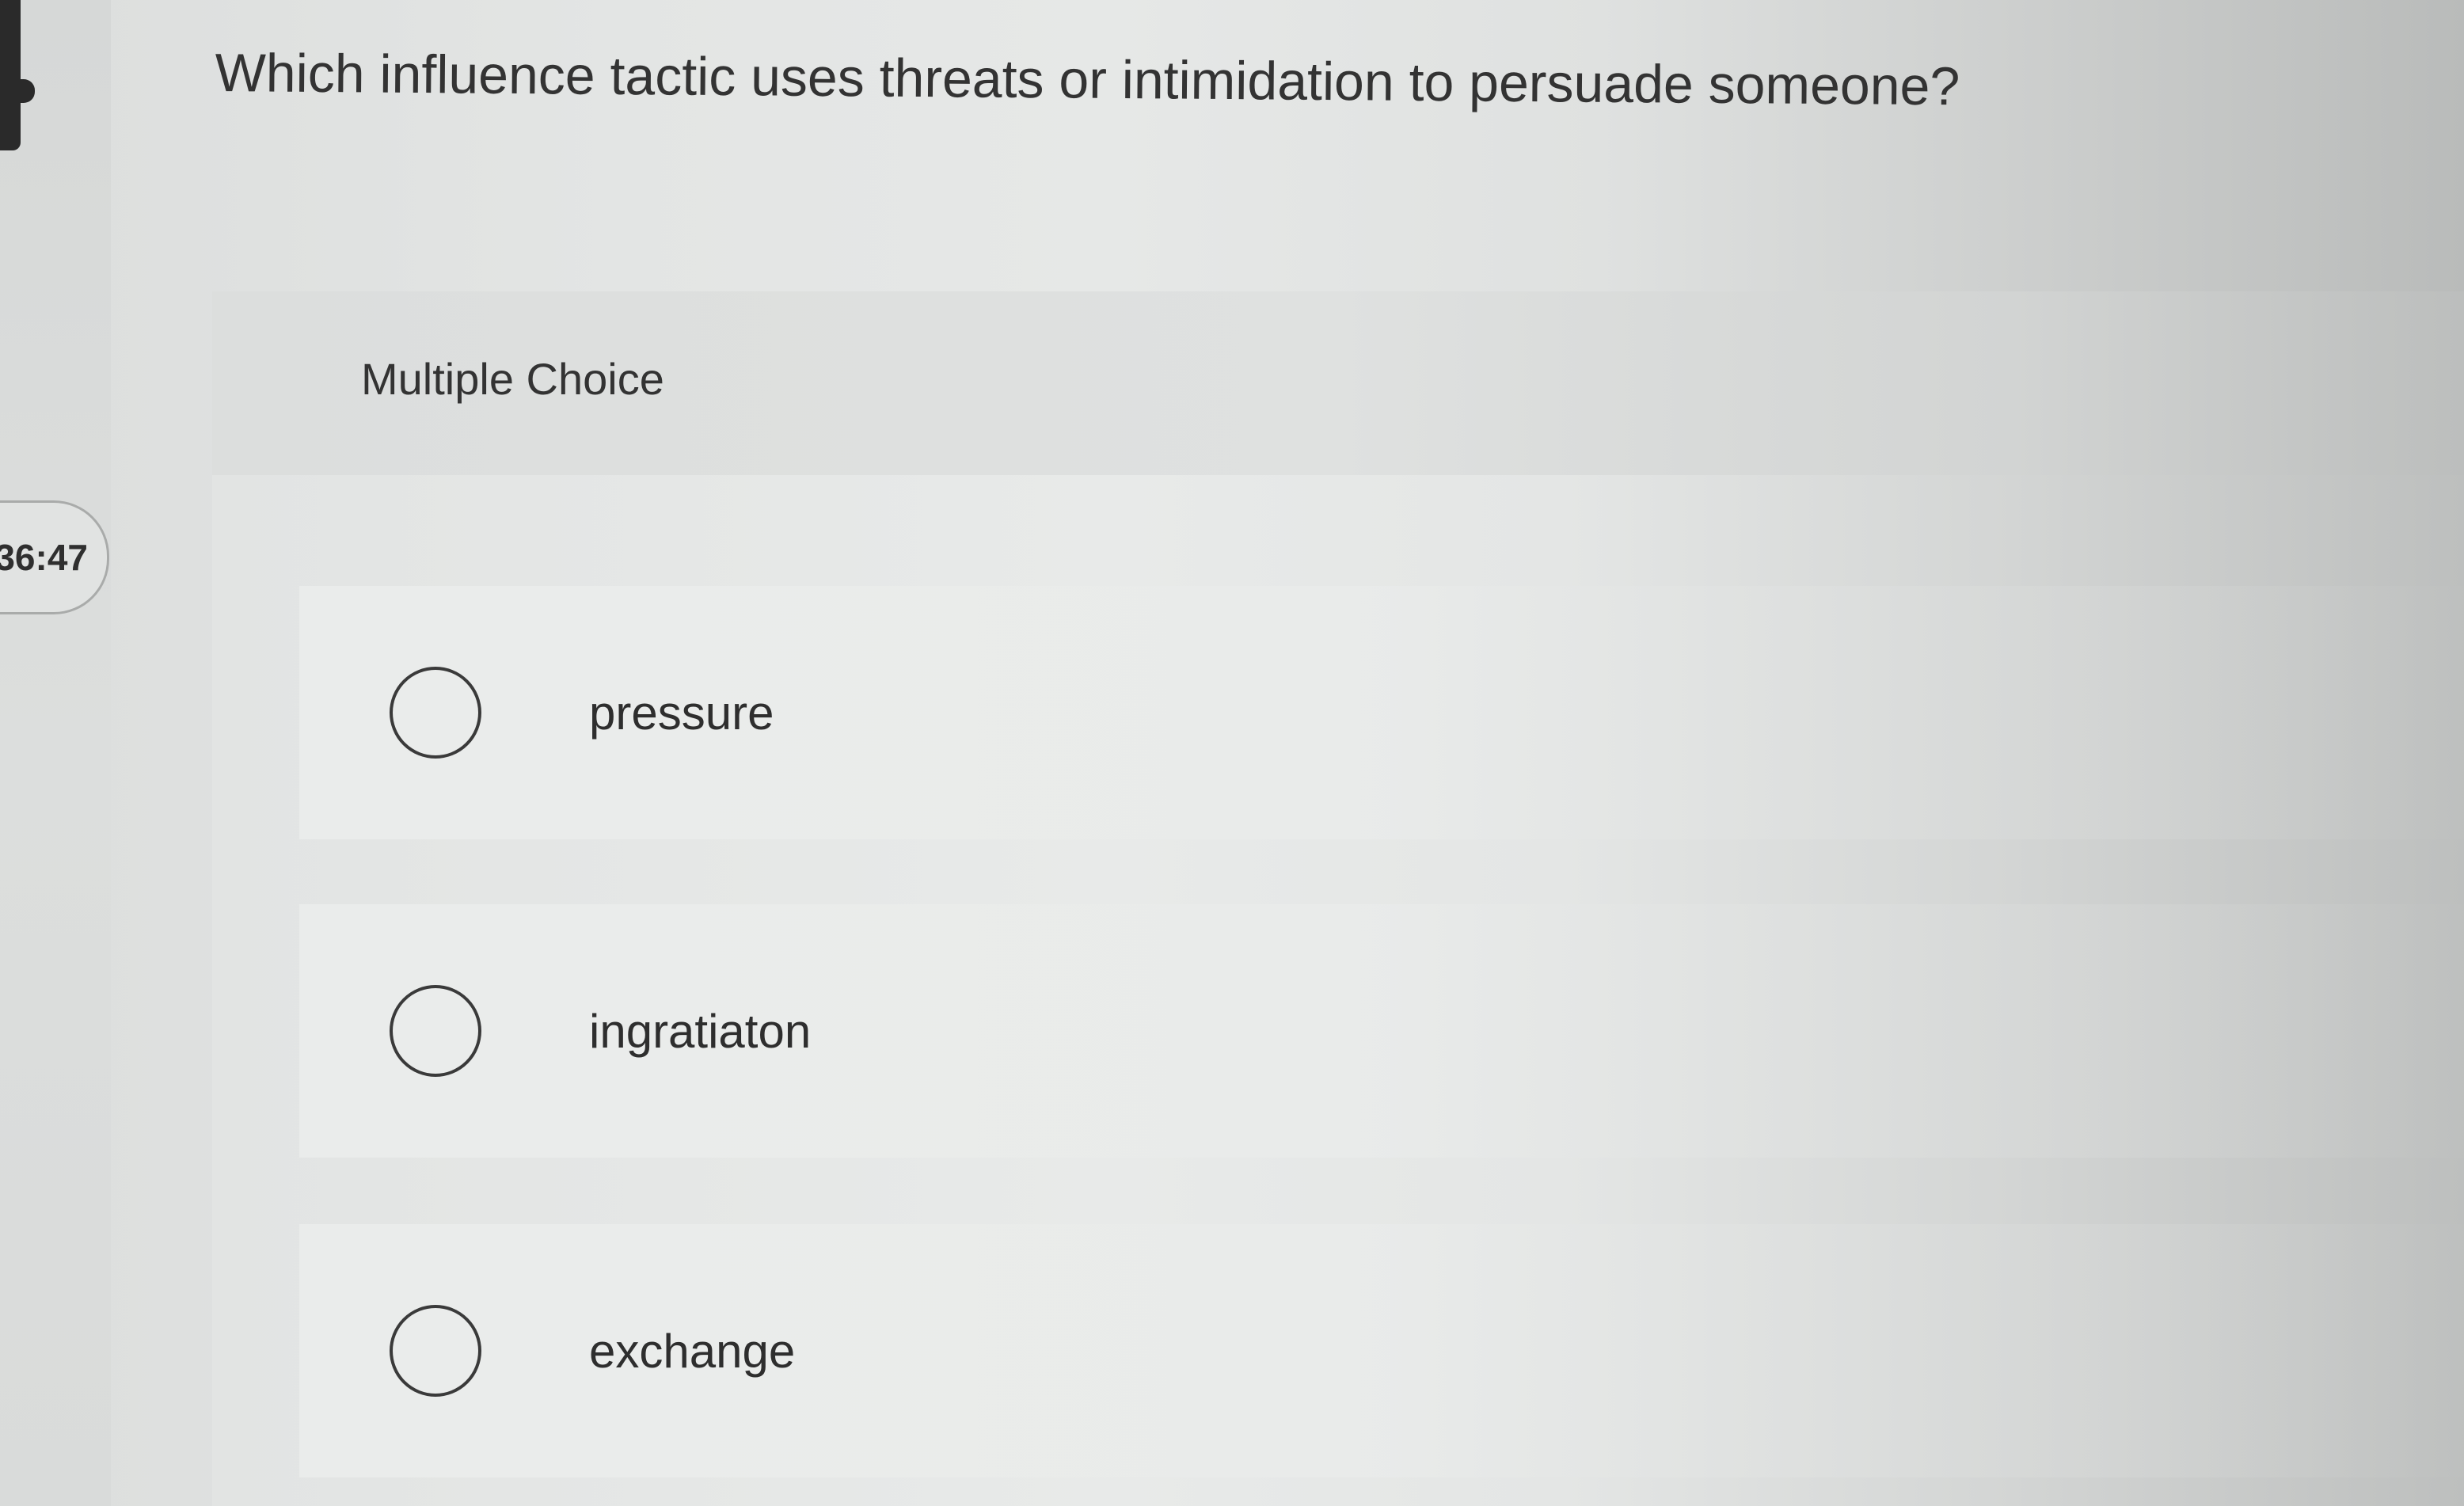 The image size is (2464, 1506). Describe the element at coordinates (56, 753) in the screenshot. I see `left-rail: 36:47` at that location.